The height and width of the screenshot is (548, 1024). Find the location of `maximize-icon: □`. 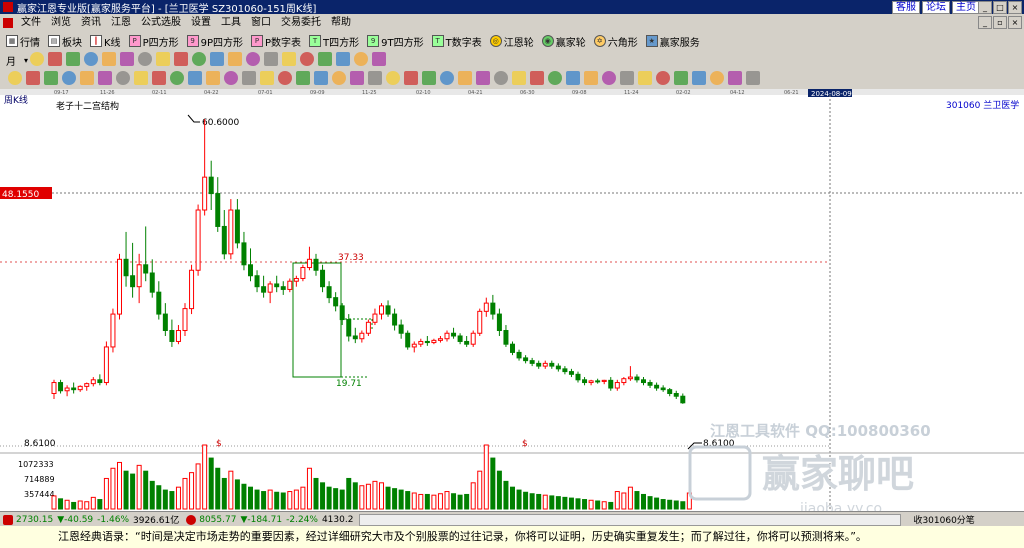

maximize-icon: □ is located at coordinates (1000, 7).